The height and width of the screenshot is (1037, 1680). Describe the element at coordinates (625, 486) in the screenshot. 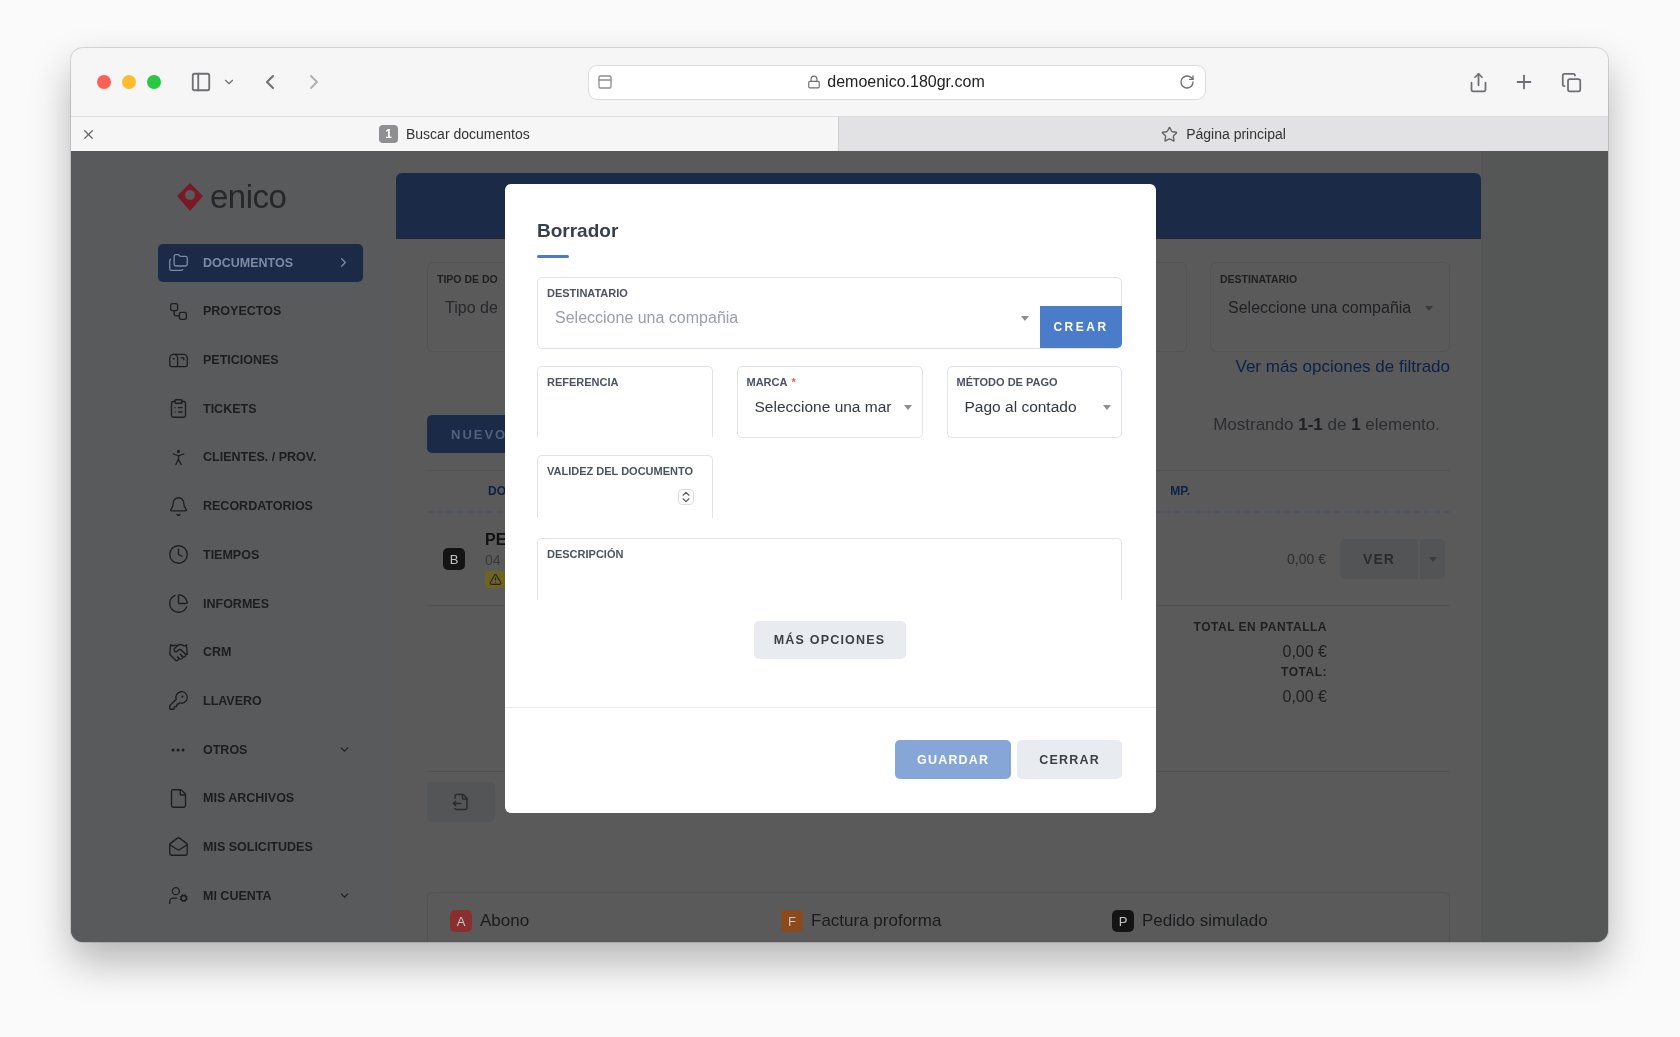

I see `number-field: VALIDEZ DEL DOCUMENTO` at that location.